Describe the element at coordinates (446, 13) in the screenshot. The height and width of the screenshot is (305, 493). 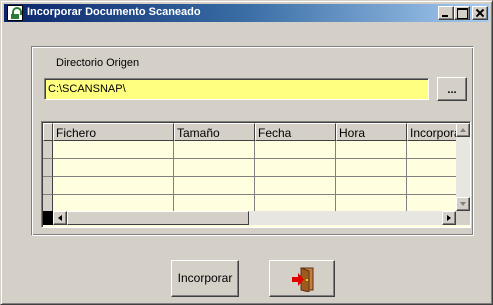
I see `minimize-button` at that location.